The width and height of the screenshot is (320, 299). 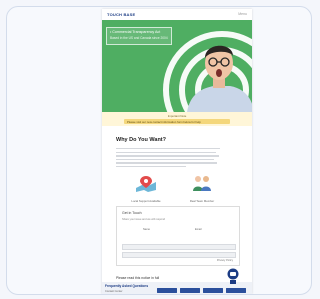 I want to click on form-subtitle: Share your issue and we will respond, so click(x=143, y=219).